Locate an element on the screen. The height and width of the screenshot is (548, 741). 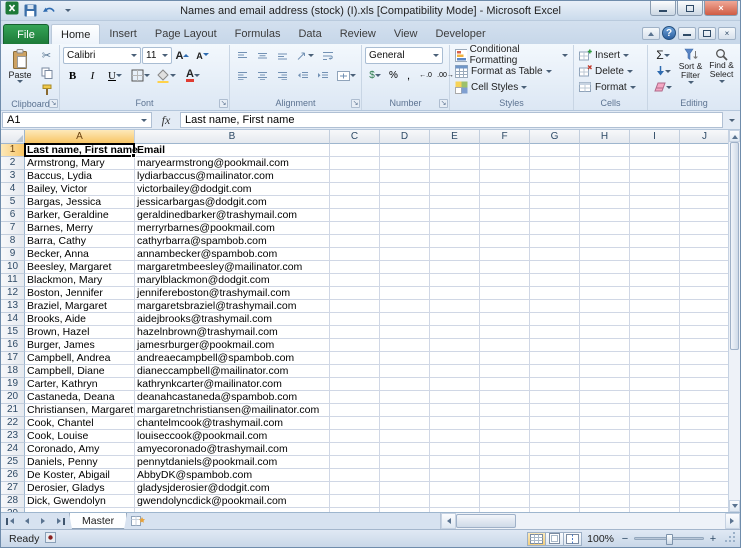
cell-D13 is located at coordinates (405, 306).